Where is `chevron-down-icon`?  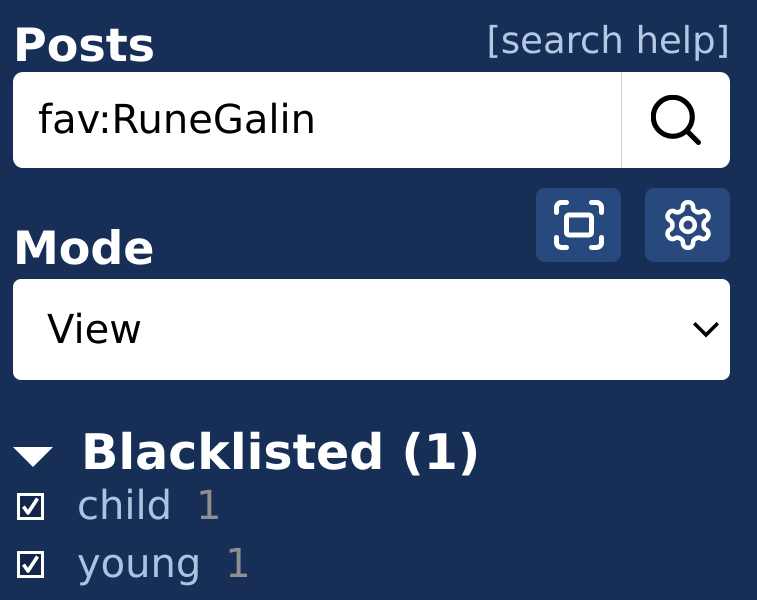
chevron-down-icon is located at coordinates (706, 330).